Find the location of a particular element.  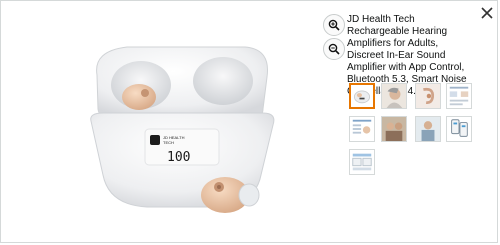

zoom-in-icon is located at coordinates (334, 25).